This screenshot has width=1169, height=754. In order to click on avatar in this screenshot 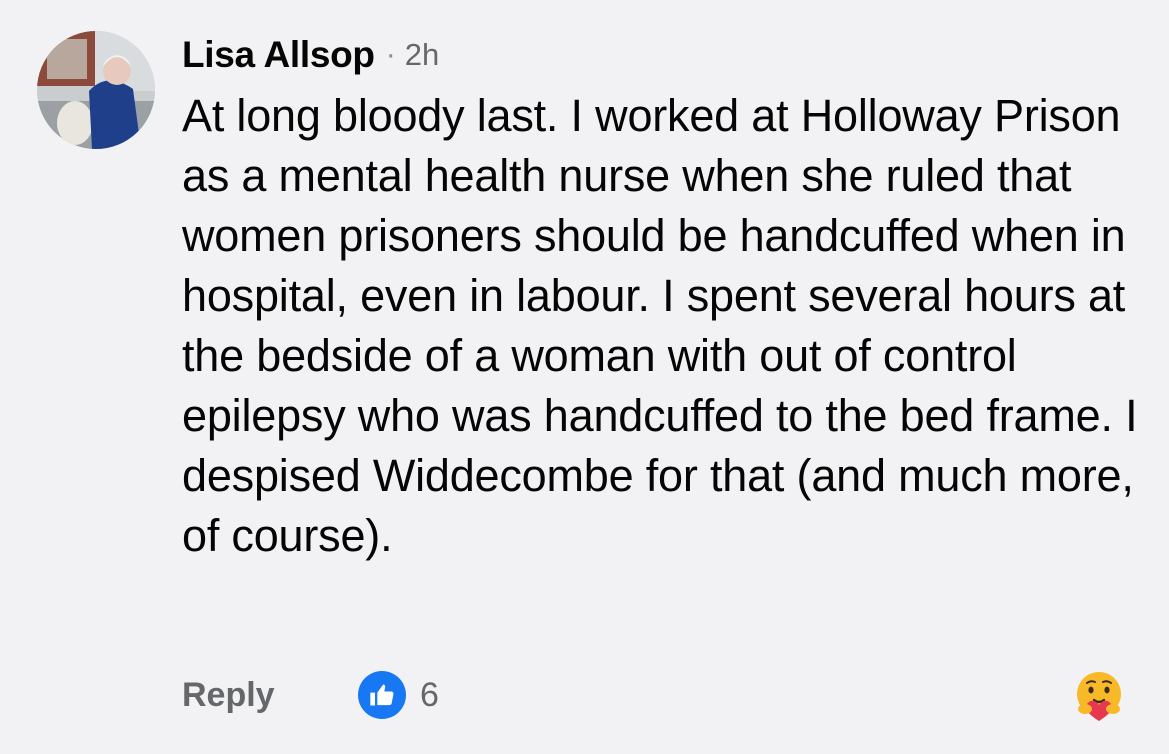, I will do `click(96, 90)`.